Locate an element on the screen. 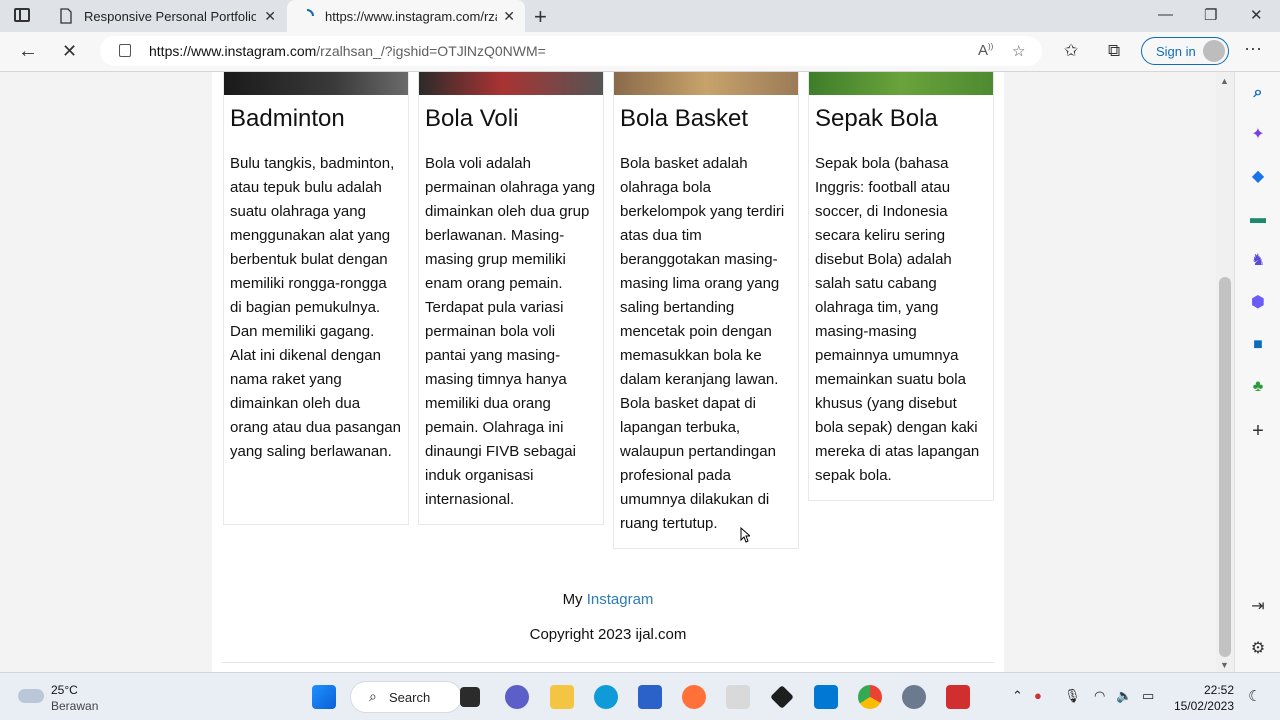 The height and width of the screenshot is (720, 1280). tab-instagram: https://www.instagram.com/rzalh ✕ is located at coordinates (406, 16).